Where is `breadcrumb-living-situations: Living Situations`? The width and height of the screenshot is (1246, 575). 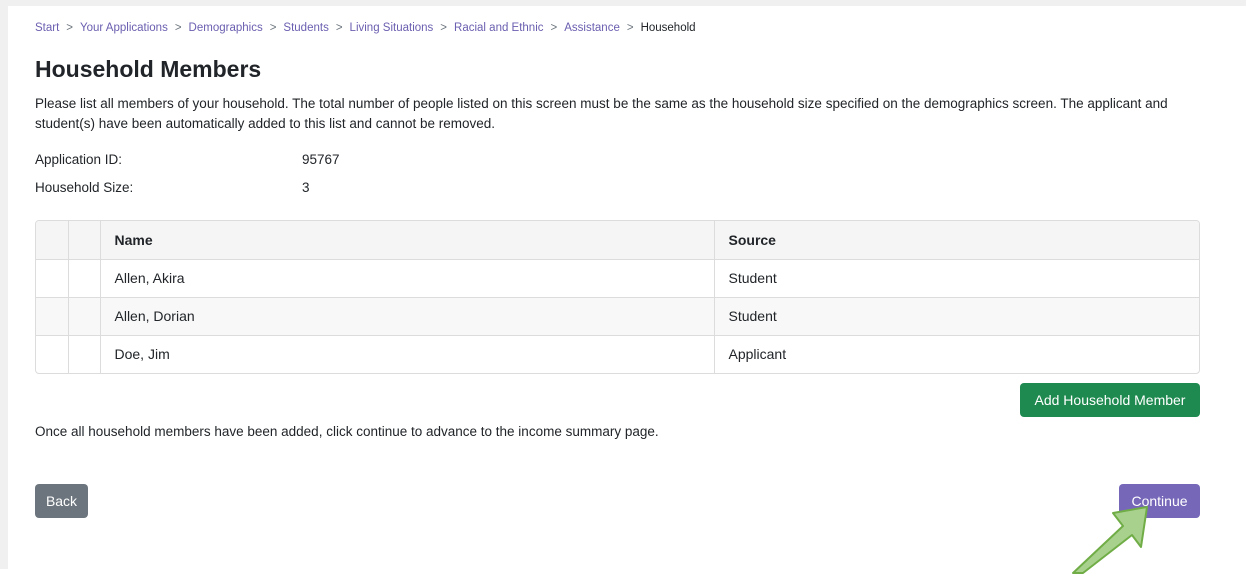
breadcrumb-living-situations: Living Situations is located at coordinates (392, 28).